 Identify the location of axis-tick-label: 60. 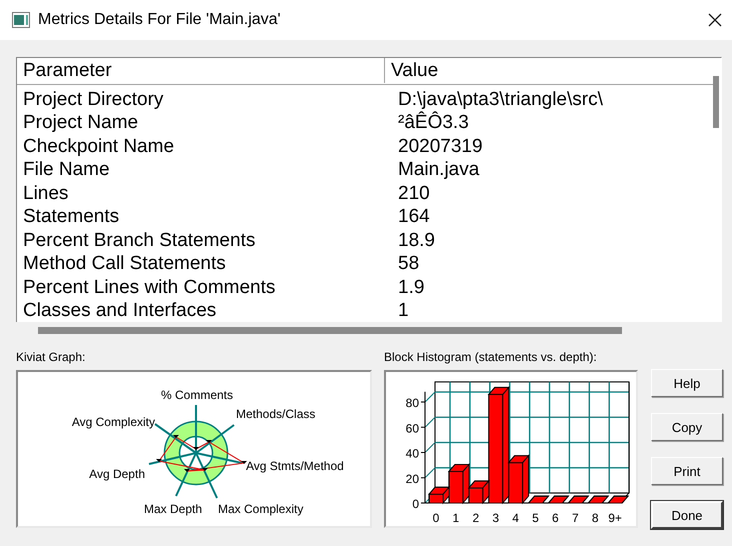
(412, 428).